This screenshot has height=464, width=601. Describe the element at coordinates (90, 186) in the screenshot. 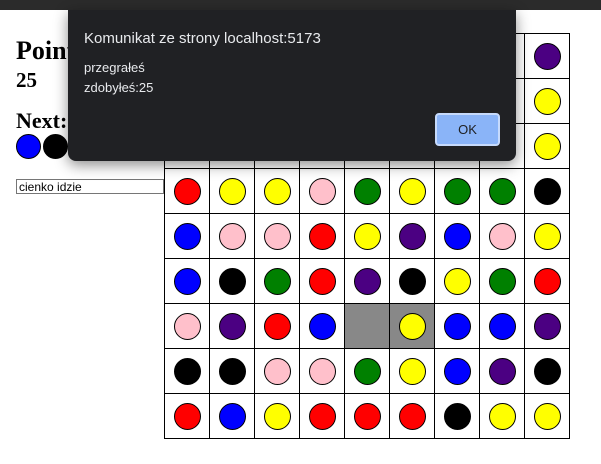

I see `status-input` at that location.